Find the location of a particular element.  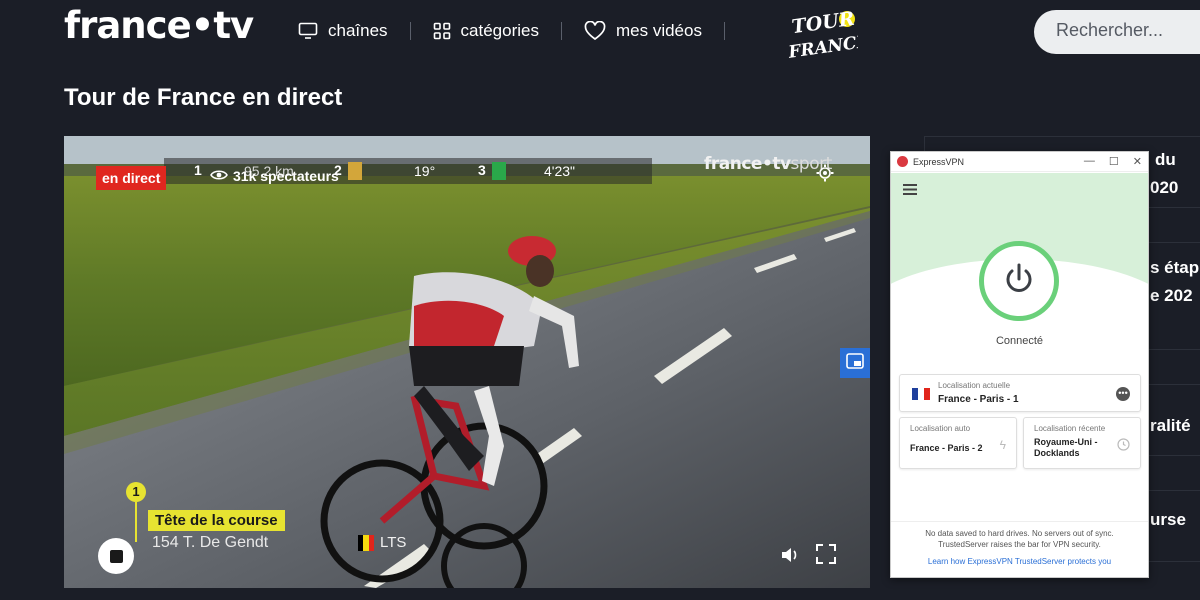

tour-de-france-logo: TOUR FRANCE is located at coordinates (822, 34).